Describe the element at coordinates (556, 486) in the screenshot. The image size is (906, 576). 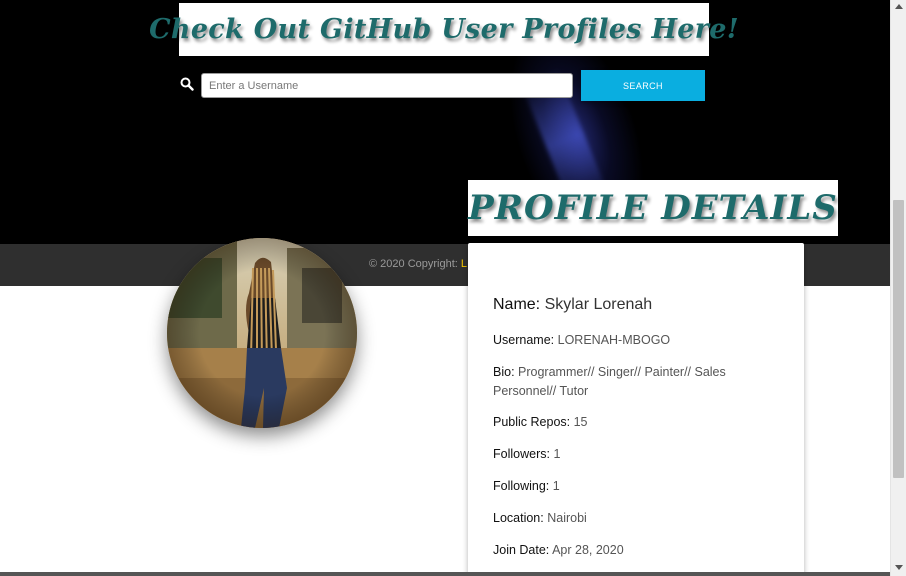
I see `profile-following-value: 1` at that location.